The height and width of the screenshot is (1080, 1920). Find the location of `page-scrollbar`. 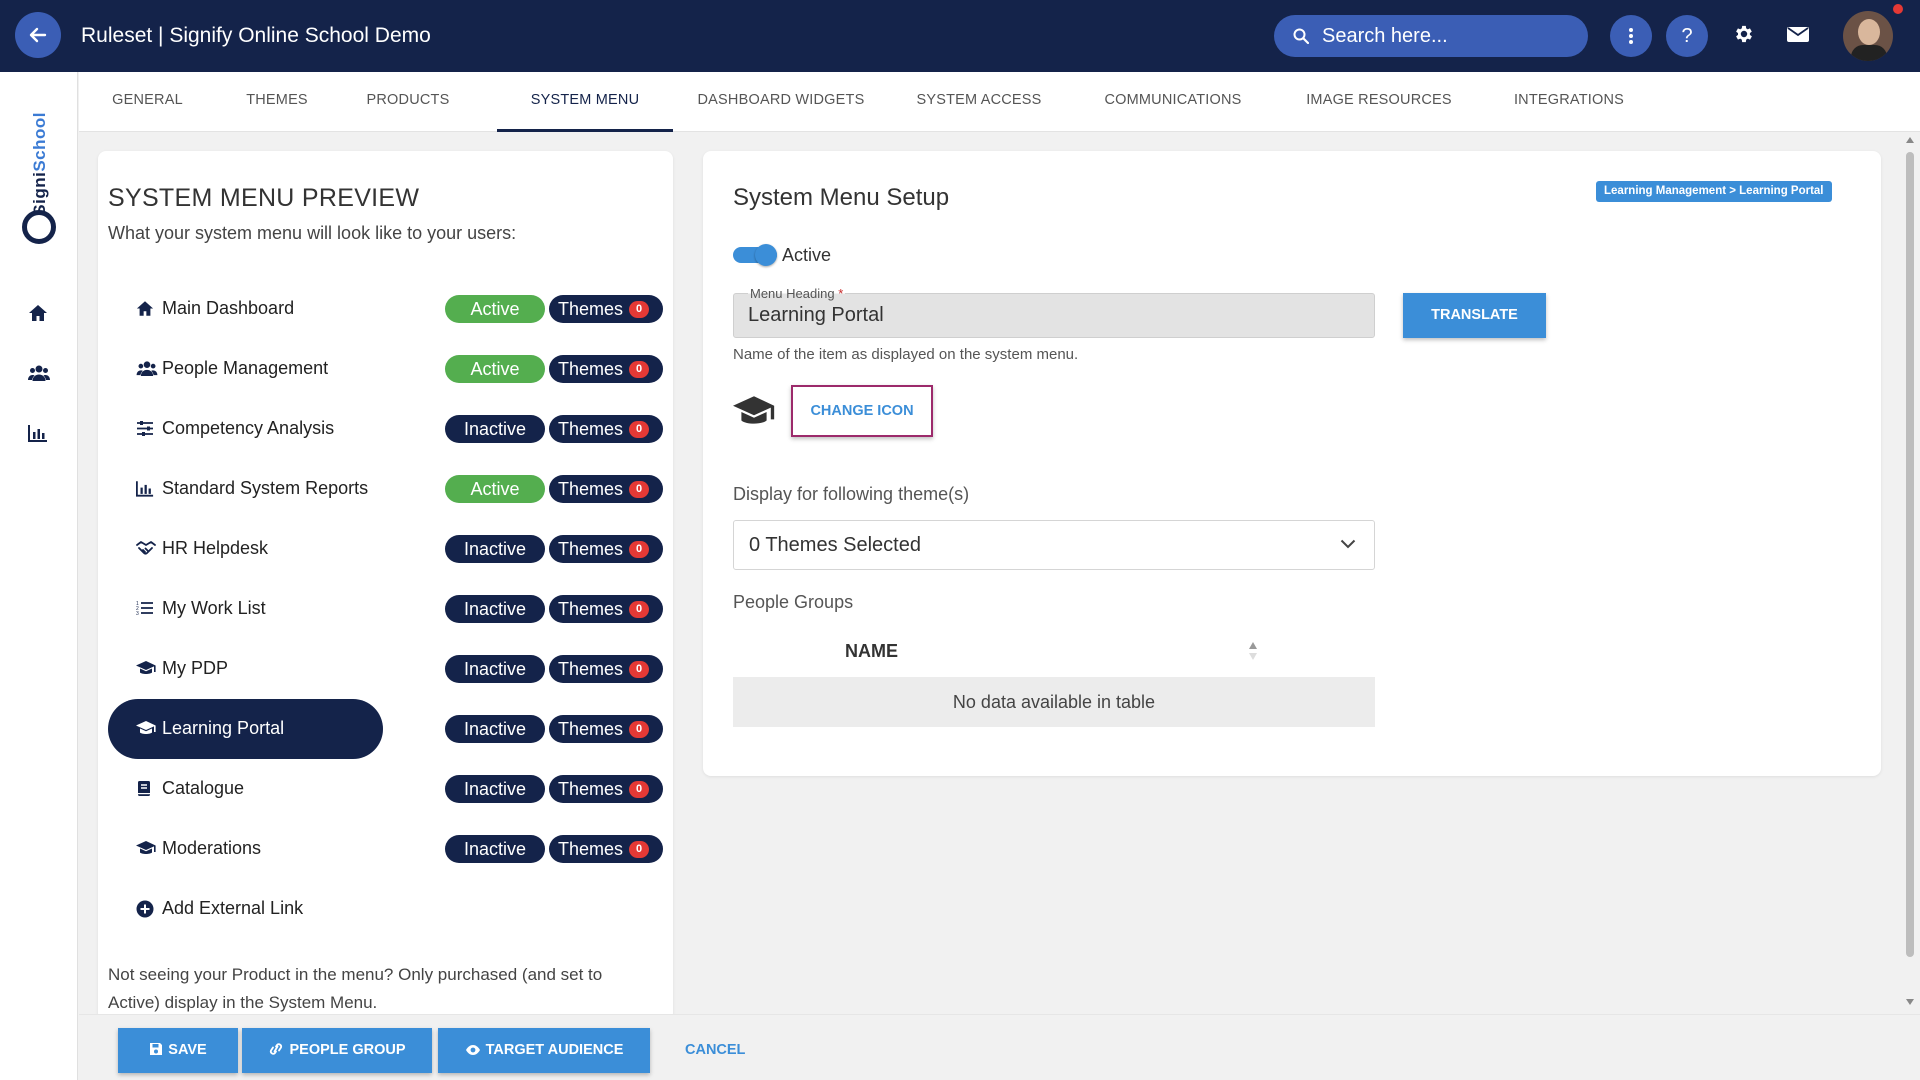

page-scrollbar is located at coordinates (1910, 572).